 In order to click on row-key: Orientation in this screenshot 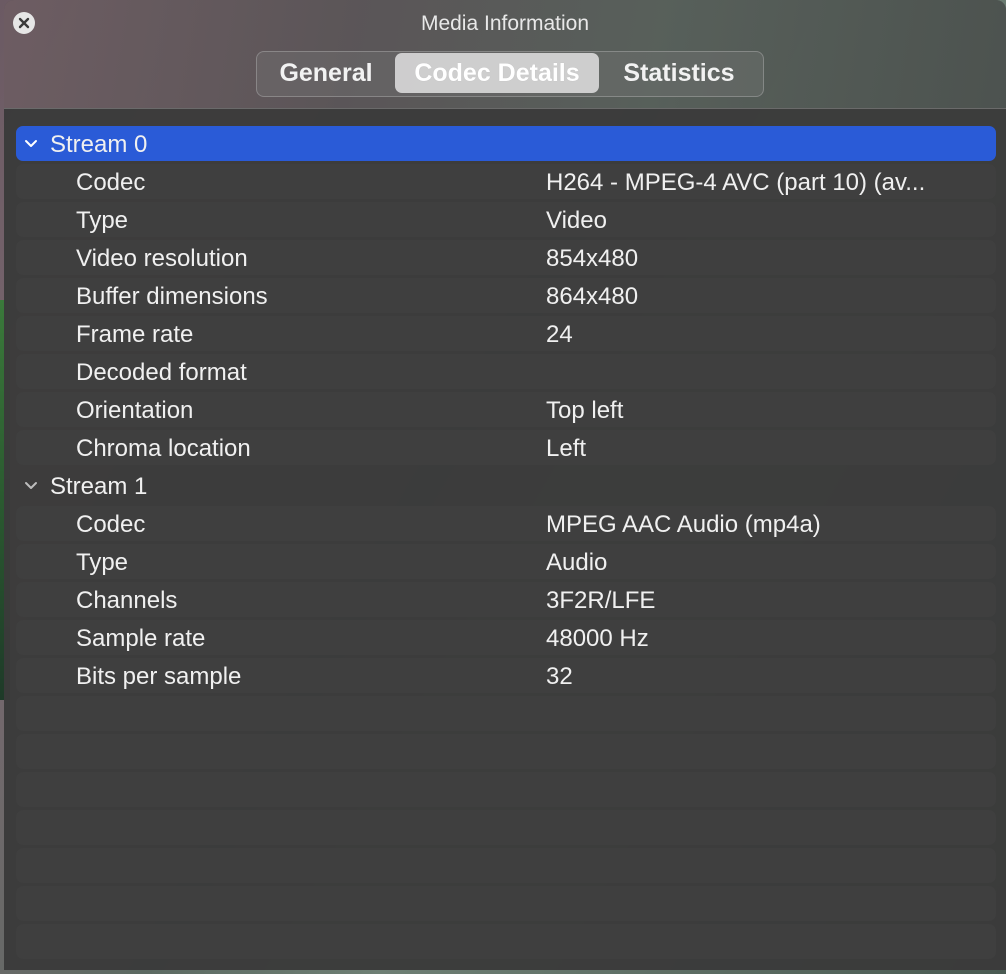, I will do `click(135, 410)`.